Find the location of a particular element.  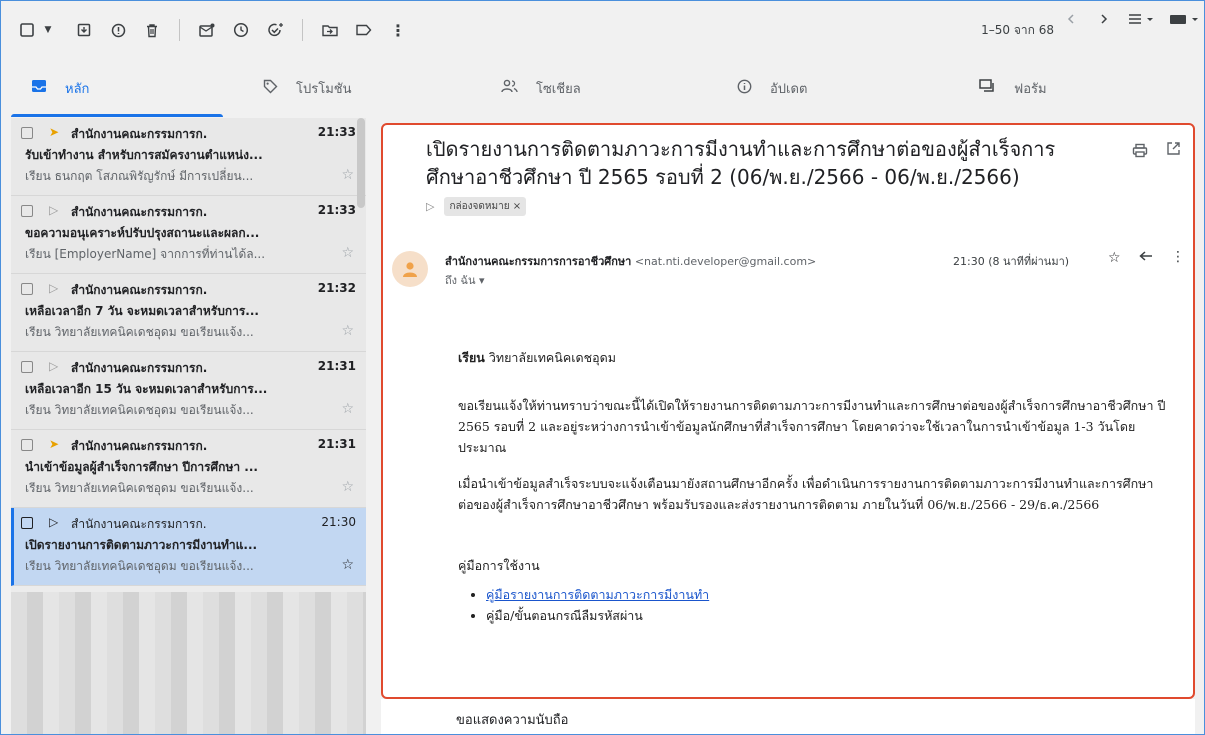

split-pane-toggle-icon is located at coordinates (1143, 19).